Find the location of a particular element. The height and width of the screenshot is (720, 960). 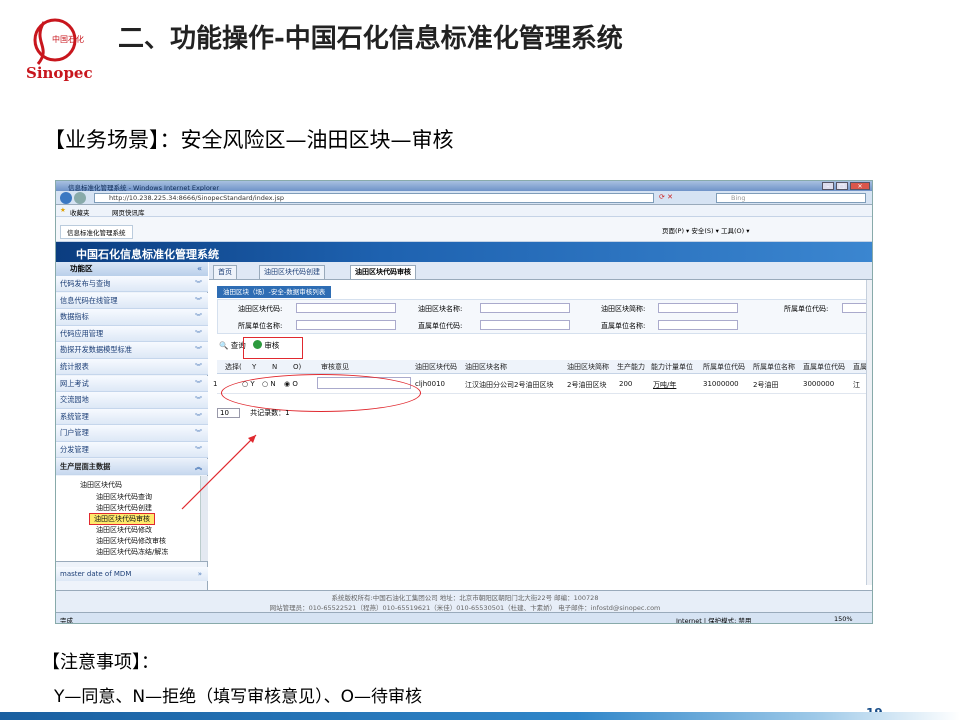

bottom-decor-bar is located at coordinates (480, 716).